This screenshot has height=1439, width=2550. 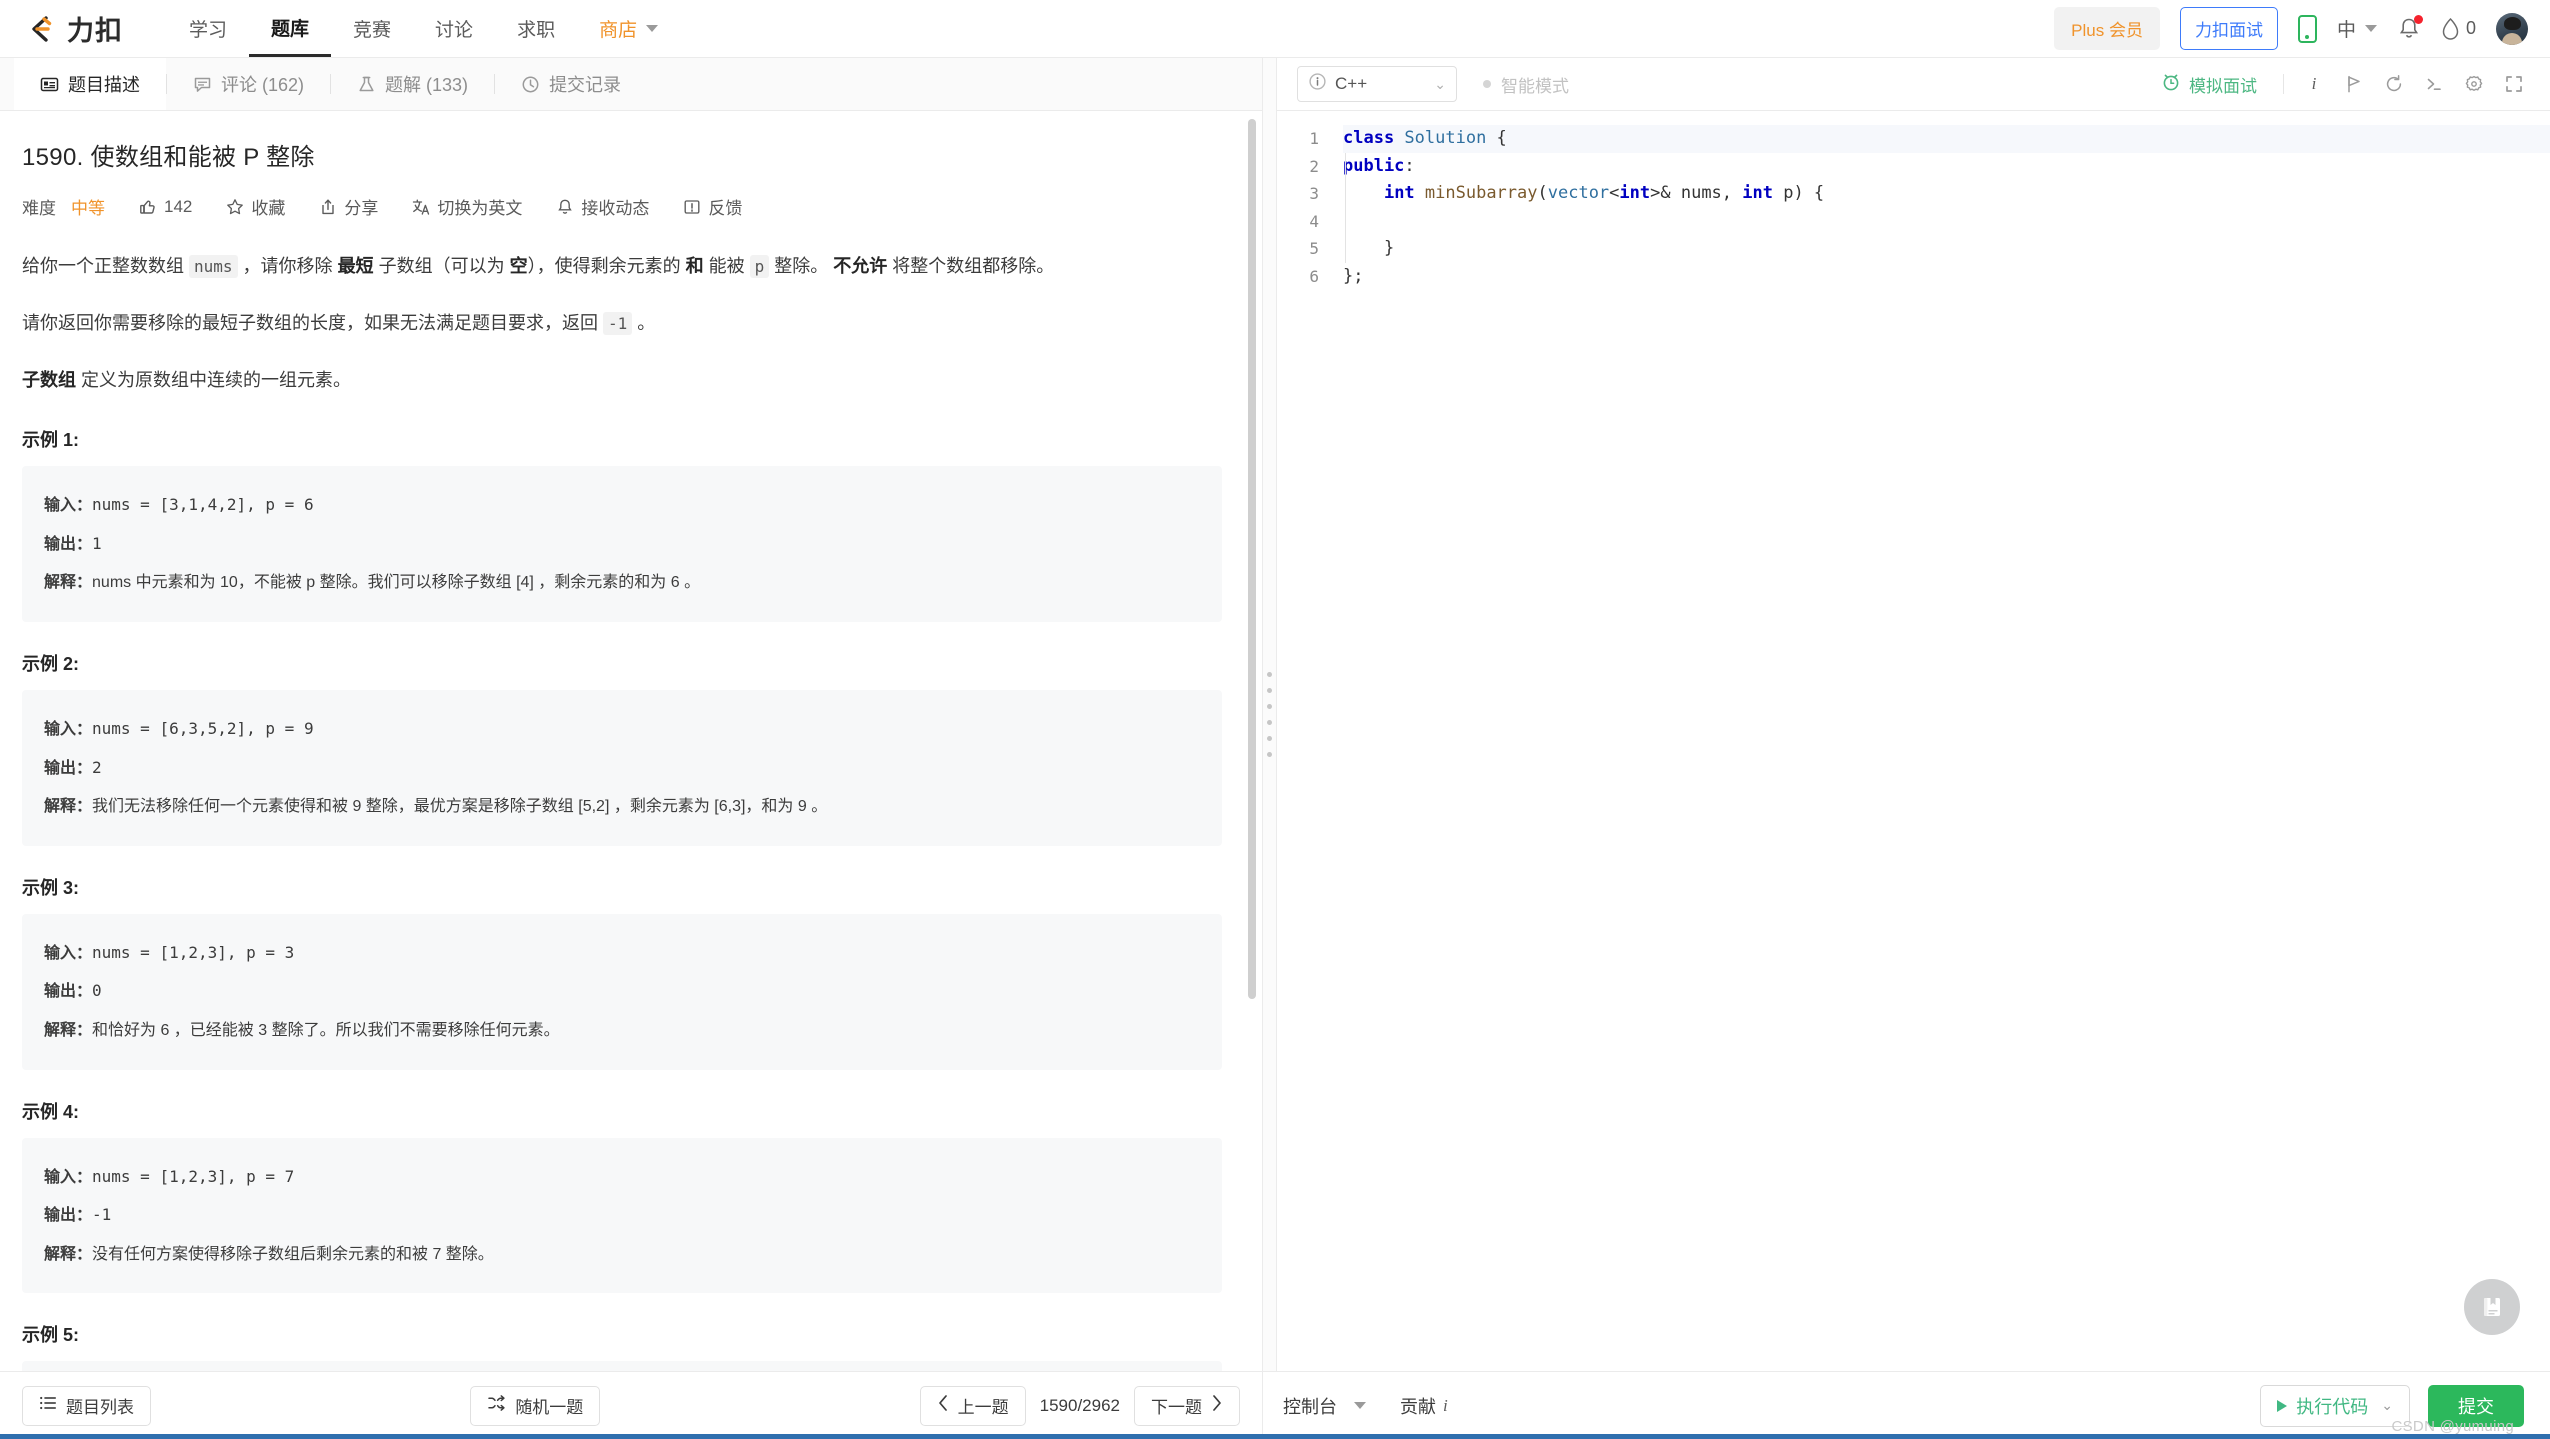 What do you see at coordinates (2228, 28) in the screenshot?
I see `mock-interview-button: 力扣面试` at bounding box center [2228, 28].